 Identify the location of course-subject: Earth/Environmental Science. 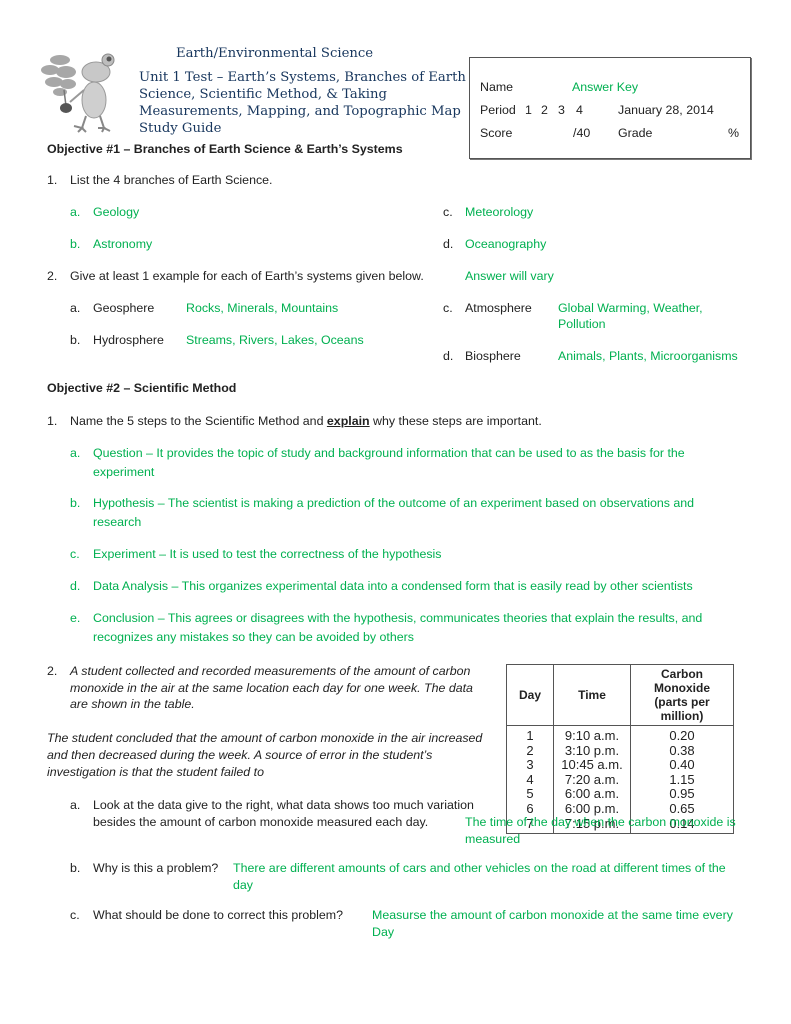
(275, 53).